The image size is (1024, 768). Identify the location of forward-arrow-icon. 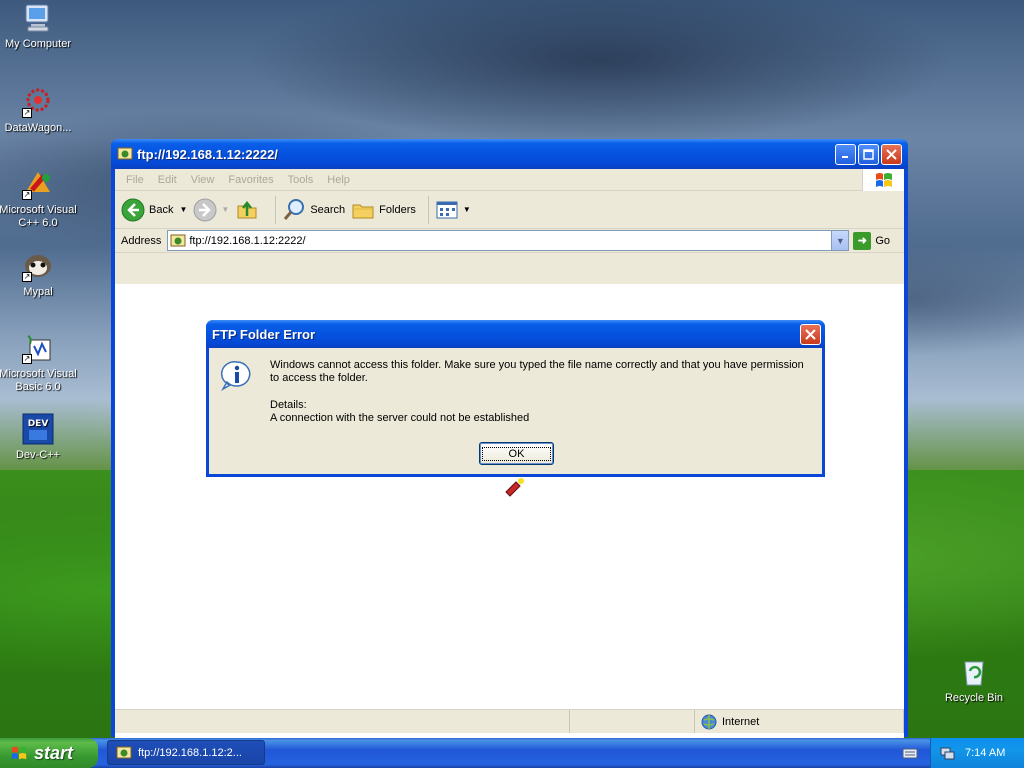
(205, 210).